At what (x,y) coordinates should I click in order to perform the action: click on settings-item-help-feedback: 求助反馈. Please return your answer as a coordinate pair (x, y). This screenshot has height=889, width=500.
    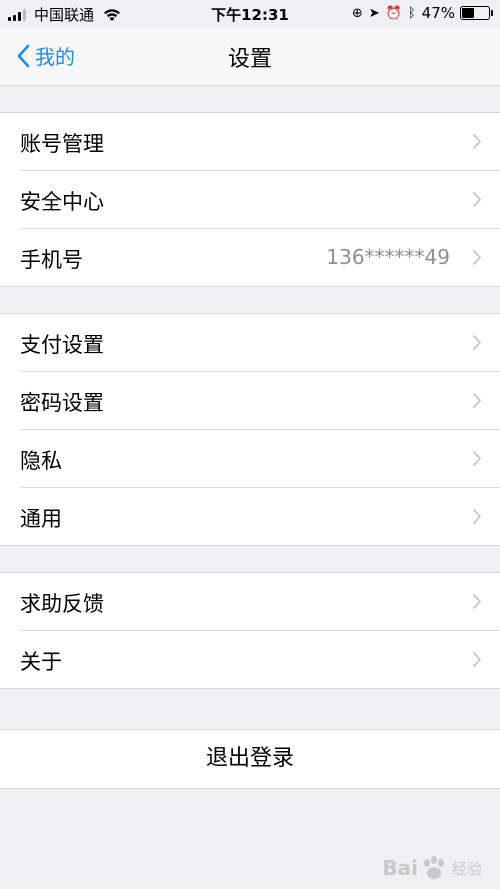
    Looking at the image, I should click on (250, 601).